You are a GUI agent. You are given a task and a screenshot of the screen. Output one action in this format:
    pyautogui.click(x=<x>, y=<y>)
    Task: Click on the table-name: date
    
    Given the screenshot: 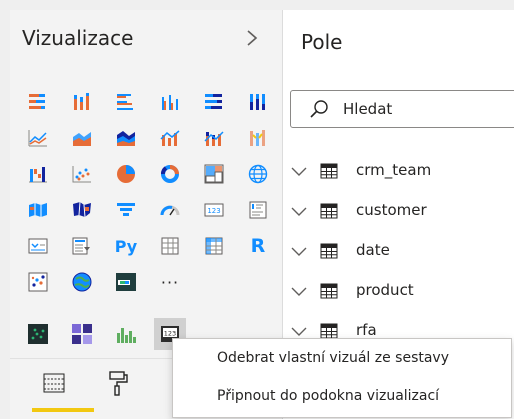 What is the action you would take?
    pyautogui.click(x=373, y=250)
    